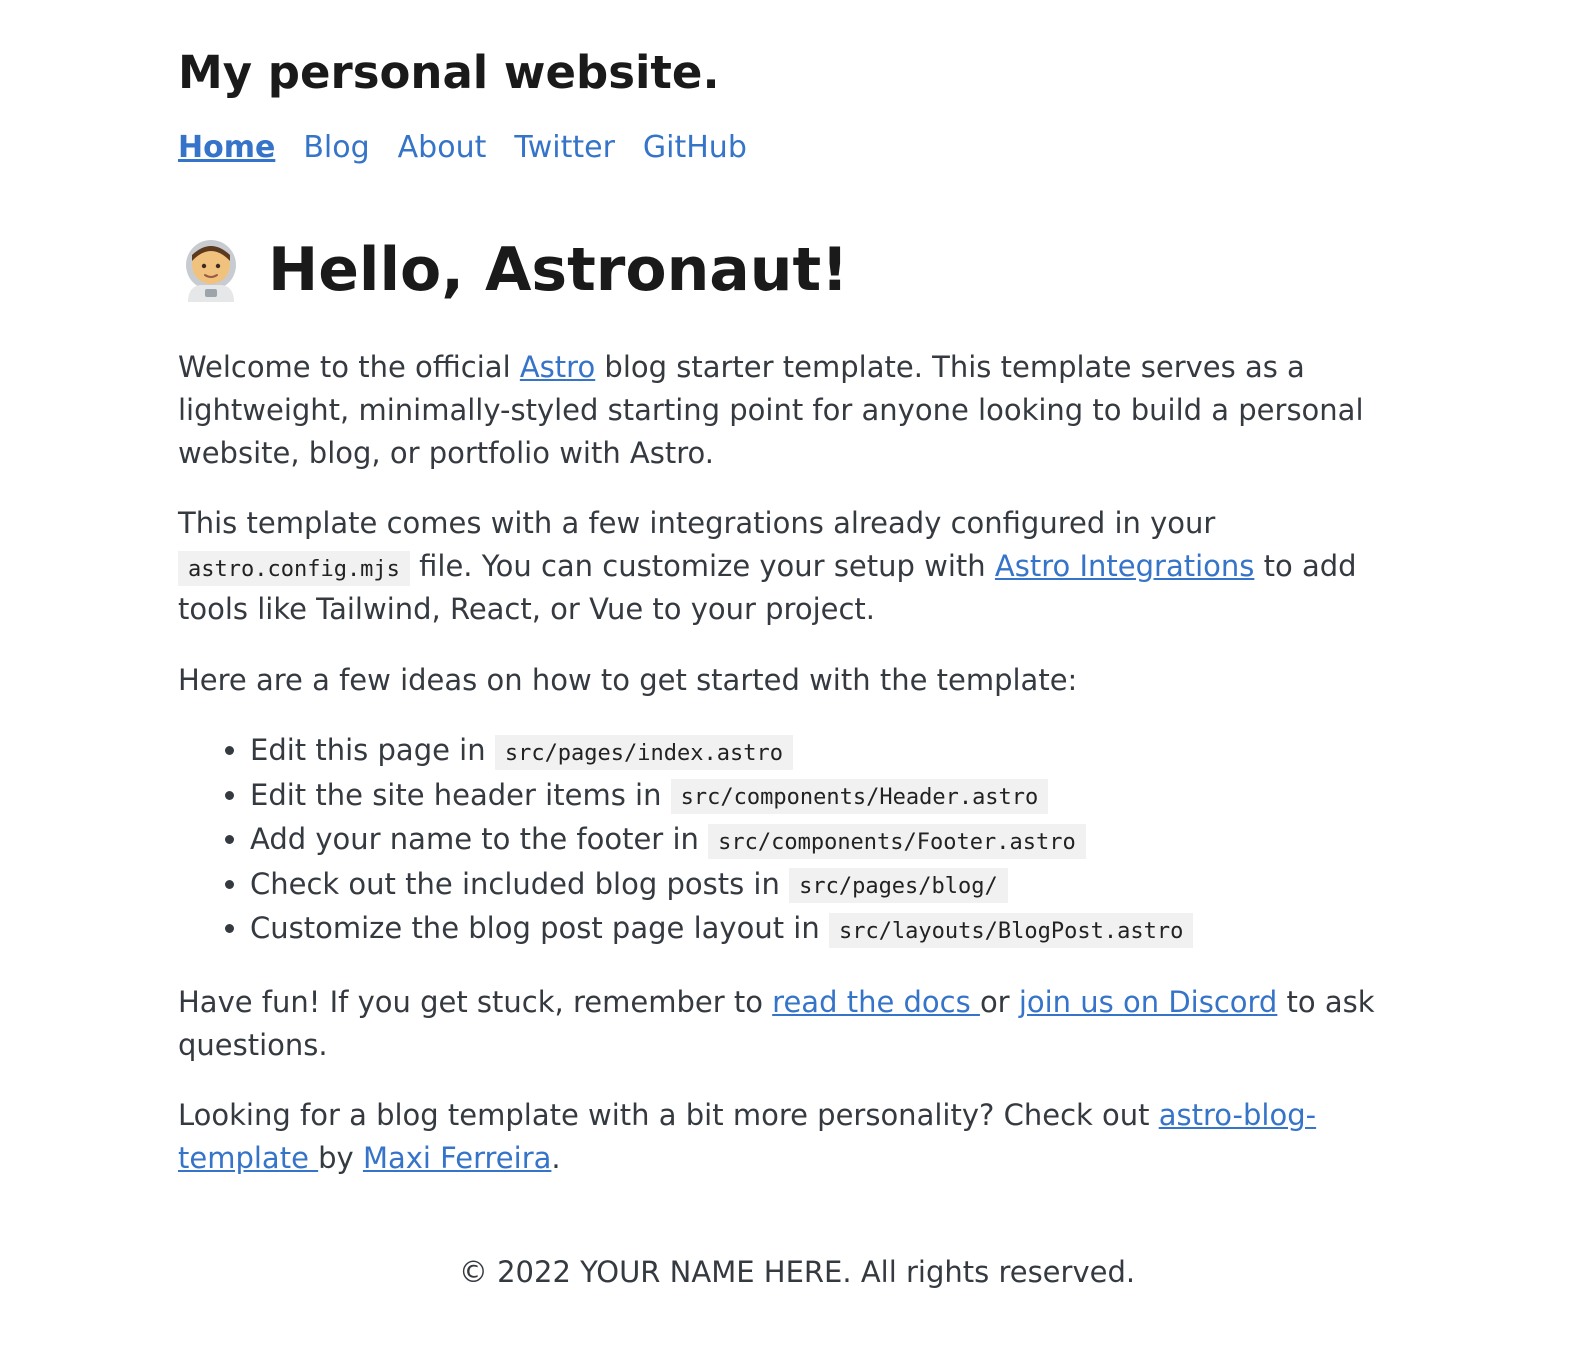  I want to click on file-path-code: src/pages/index.astro, so click(643, 752).